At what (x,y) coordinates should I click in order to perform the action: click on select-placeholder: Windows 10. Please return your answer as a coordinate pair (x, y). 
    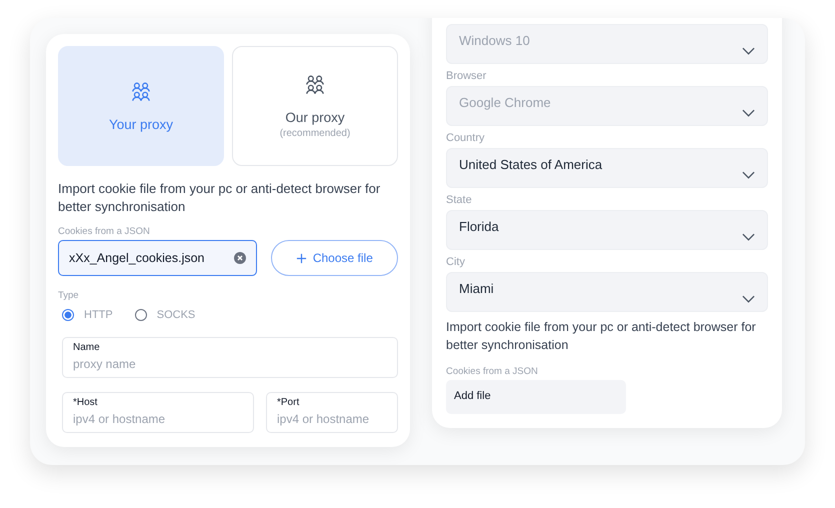
    Looking at the image, I should click on (494, 40).